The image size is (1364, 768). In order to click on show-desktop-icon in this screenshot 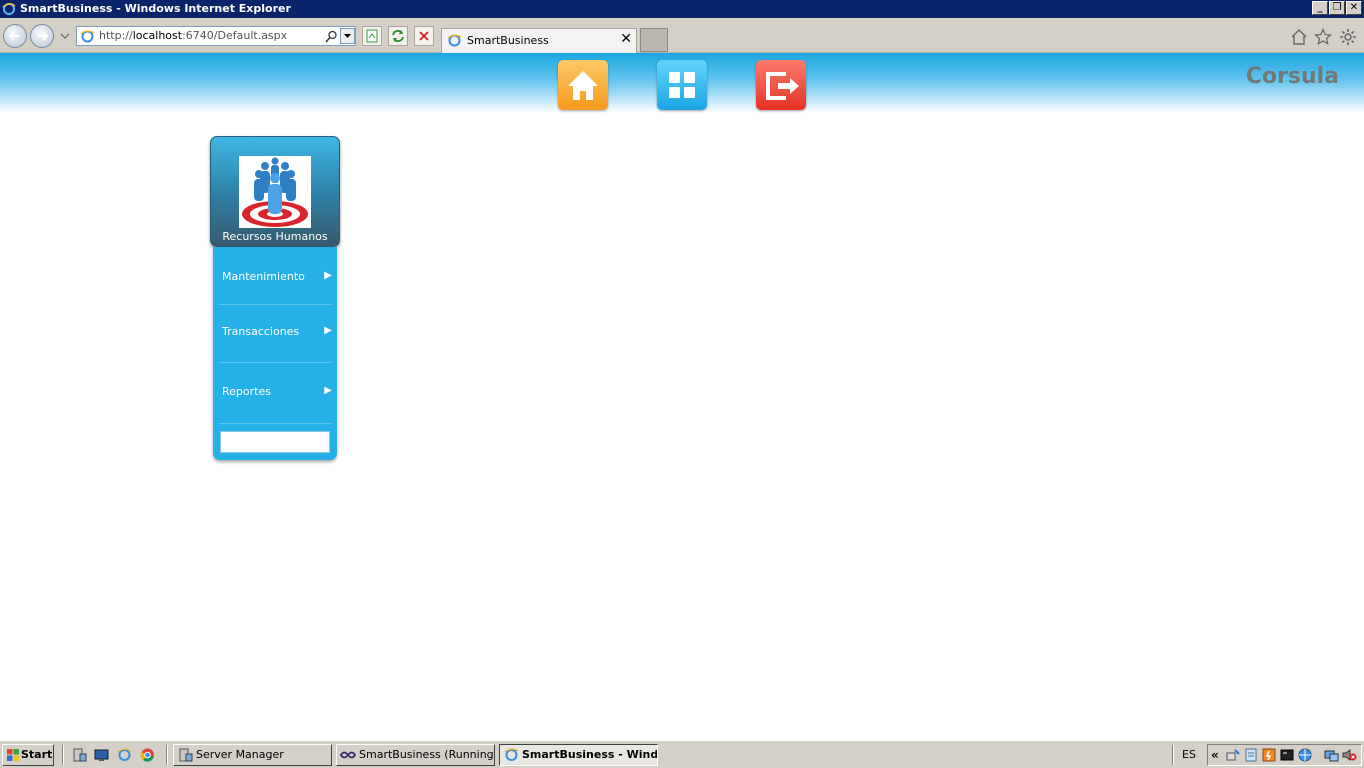, I will do `click(101, 755)`.